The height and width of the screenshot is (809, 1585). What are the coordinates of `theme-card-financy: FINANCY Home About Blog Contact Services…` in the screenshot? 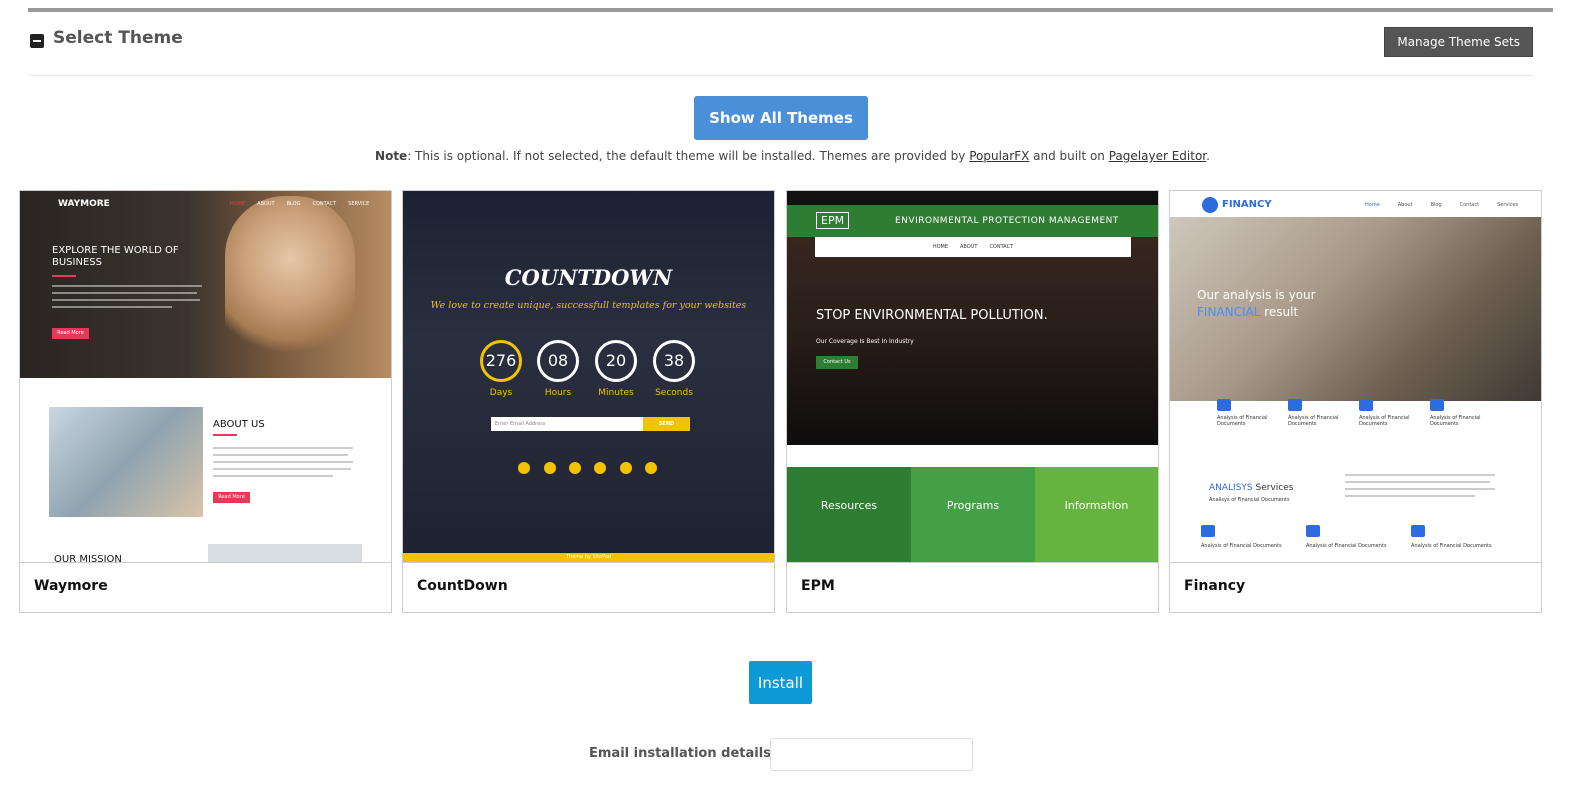 It's located at (1355, 401).